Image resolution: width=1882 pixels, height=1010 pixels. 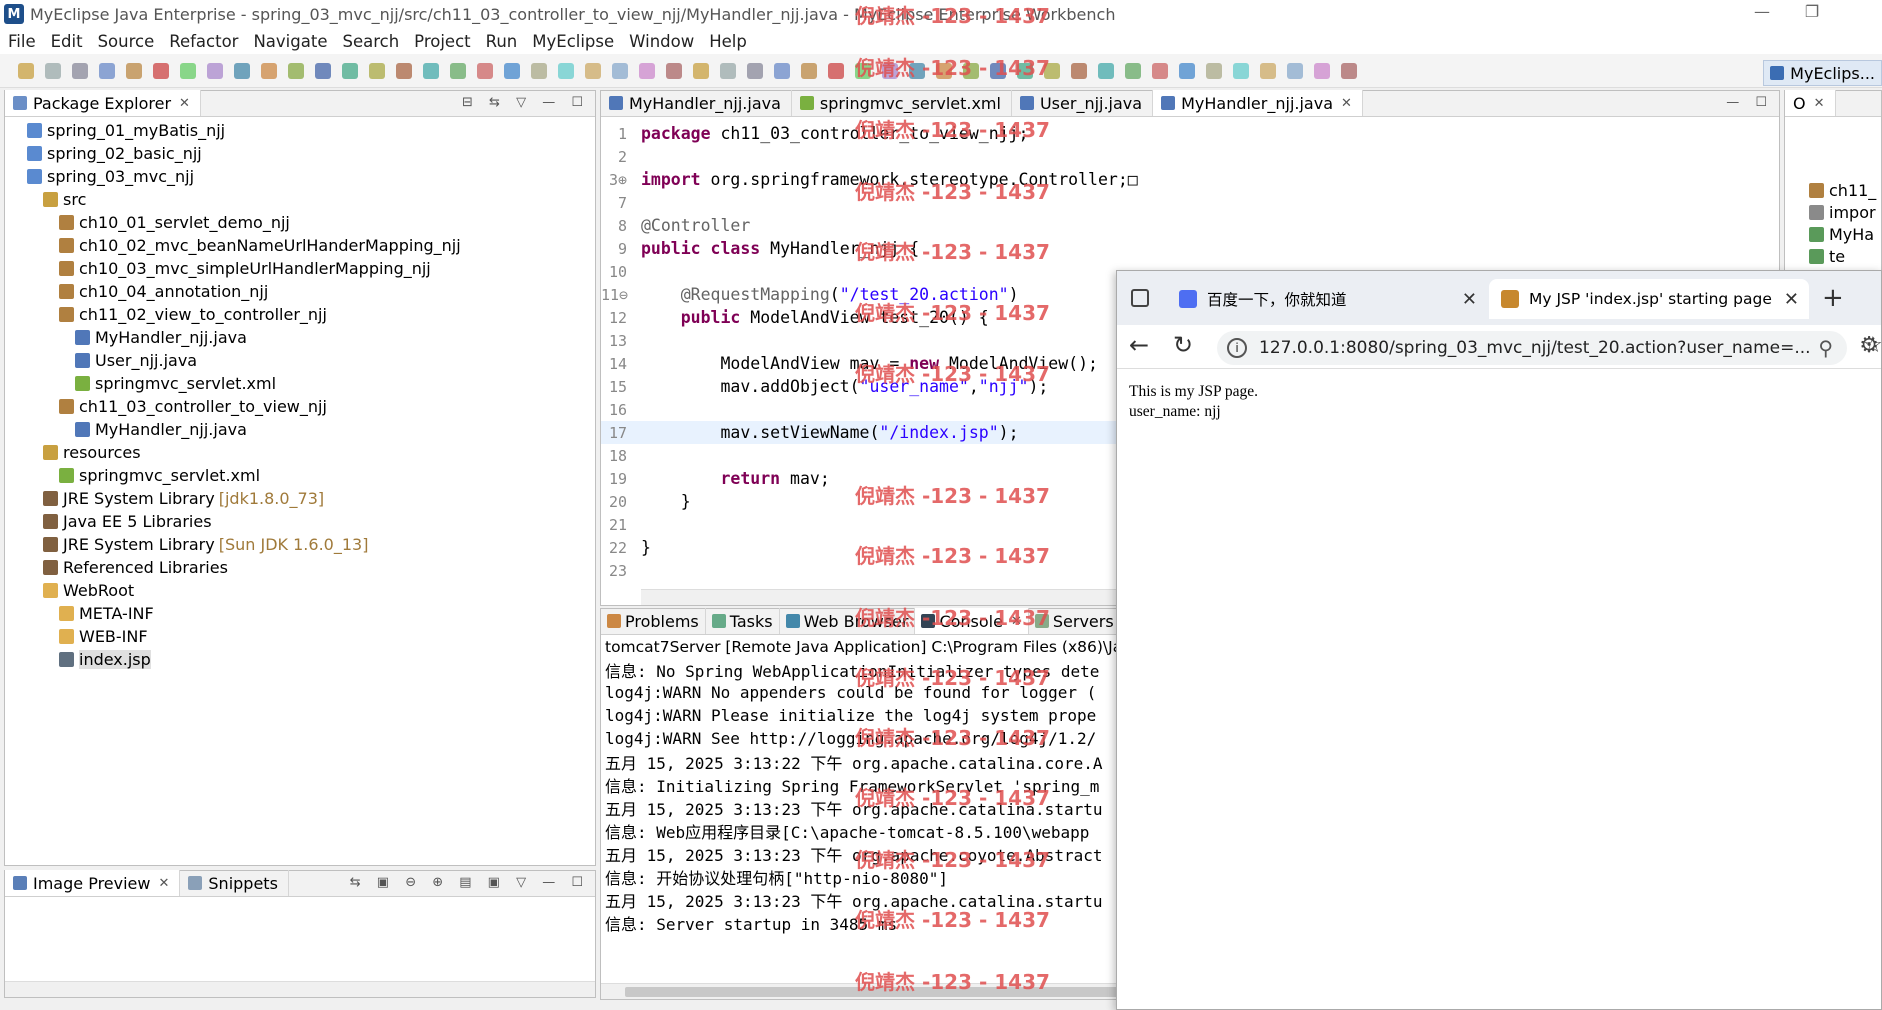 What do you see at coordinates (245, 268) in the screenshot?
I see `tree-item: ch10_03_mvc_simpleUrlHandlerMapping_njj` at bounding box center [245, 268].